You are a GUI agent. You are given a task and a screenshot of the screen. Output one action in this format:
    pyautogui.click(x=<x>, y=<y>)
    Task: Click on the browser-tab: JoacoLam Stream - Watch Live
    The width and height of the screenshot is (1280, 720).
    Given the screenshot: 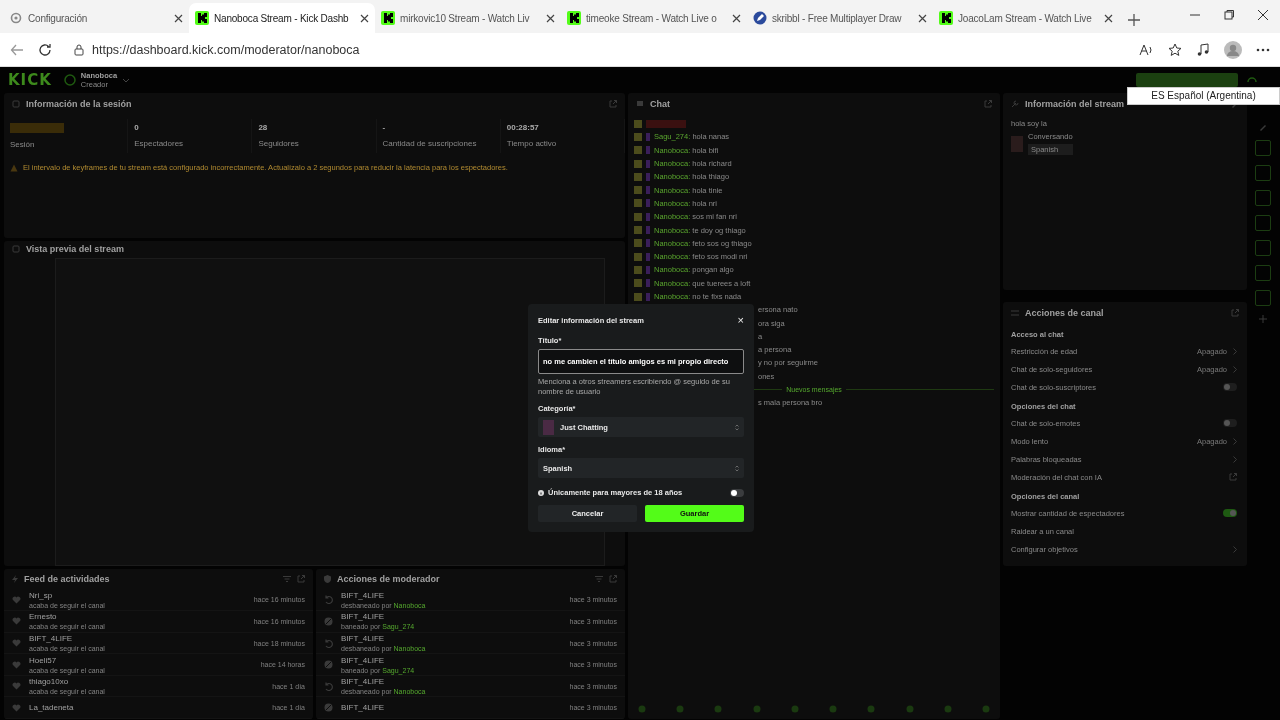 What is the action you would take?
    pyautogui.click(x=1026, y=18)
    